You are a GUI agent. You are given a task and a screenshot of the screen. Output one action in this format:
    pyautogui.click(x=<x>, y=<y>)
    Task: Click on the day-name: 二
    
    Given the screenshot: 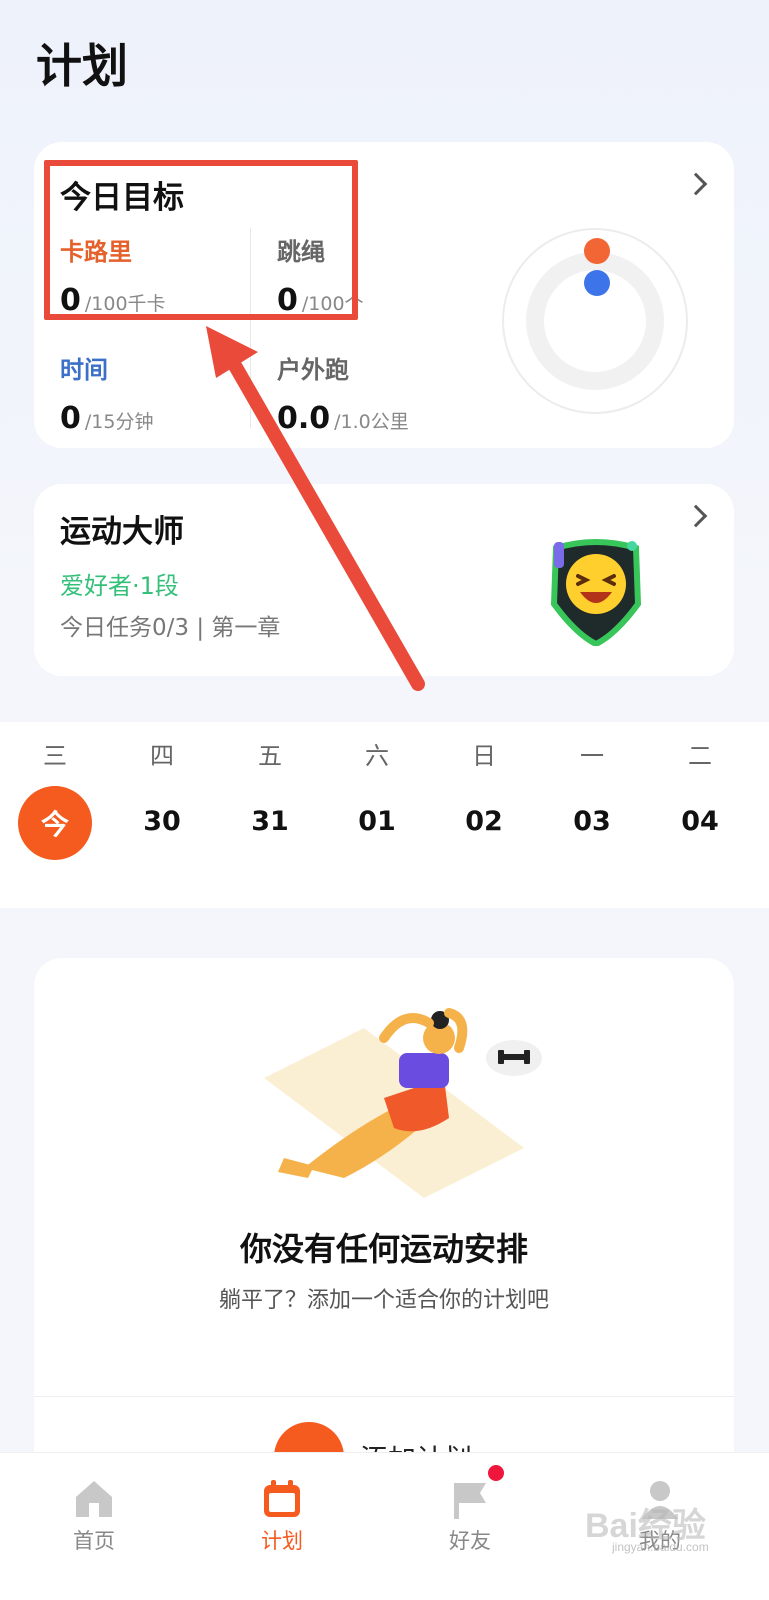 What is the action you would take?
    pyautogui.click(x=700, y=756)
    